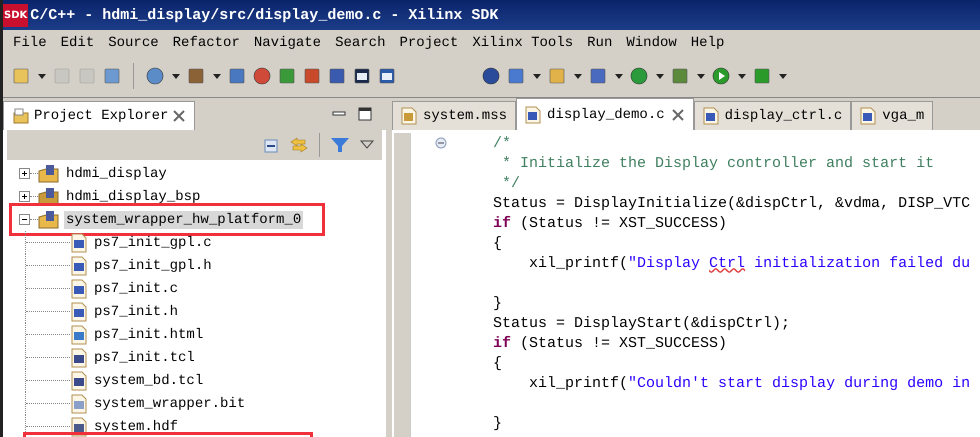  Describe the element at coordinates (892, 115) in the screenshot. I see `editor-tab: vga_m` at that location.